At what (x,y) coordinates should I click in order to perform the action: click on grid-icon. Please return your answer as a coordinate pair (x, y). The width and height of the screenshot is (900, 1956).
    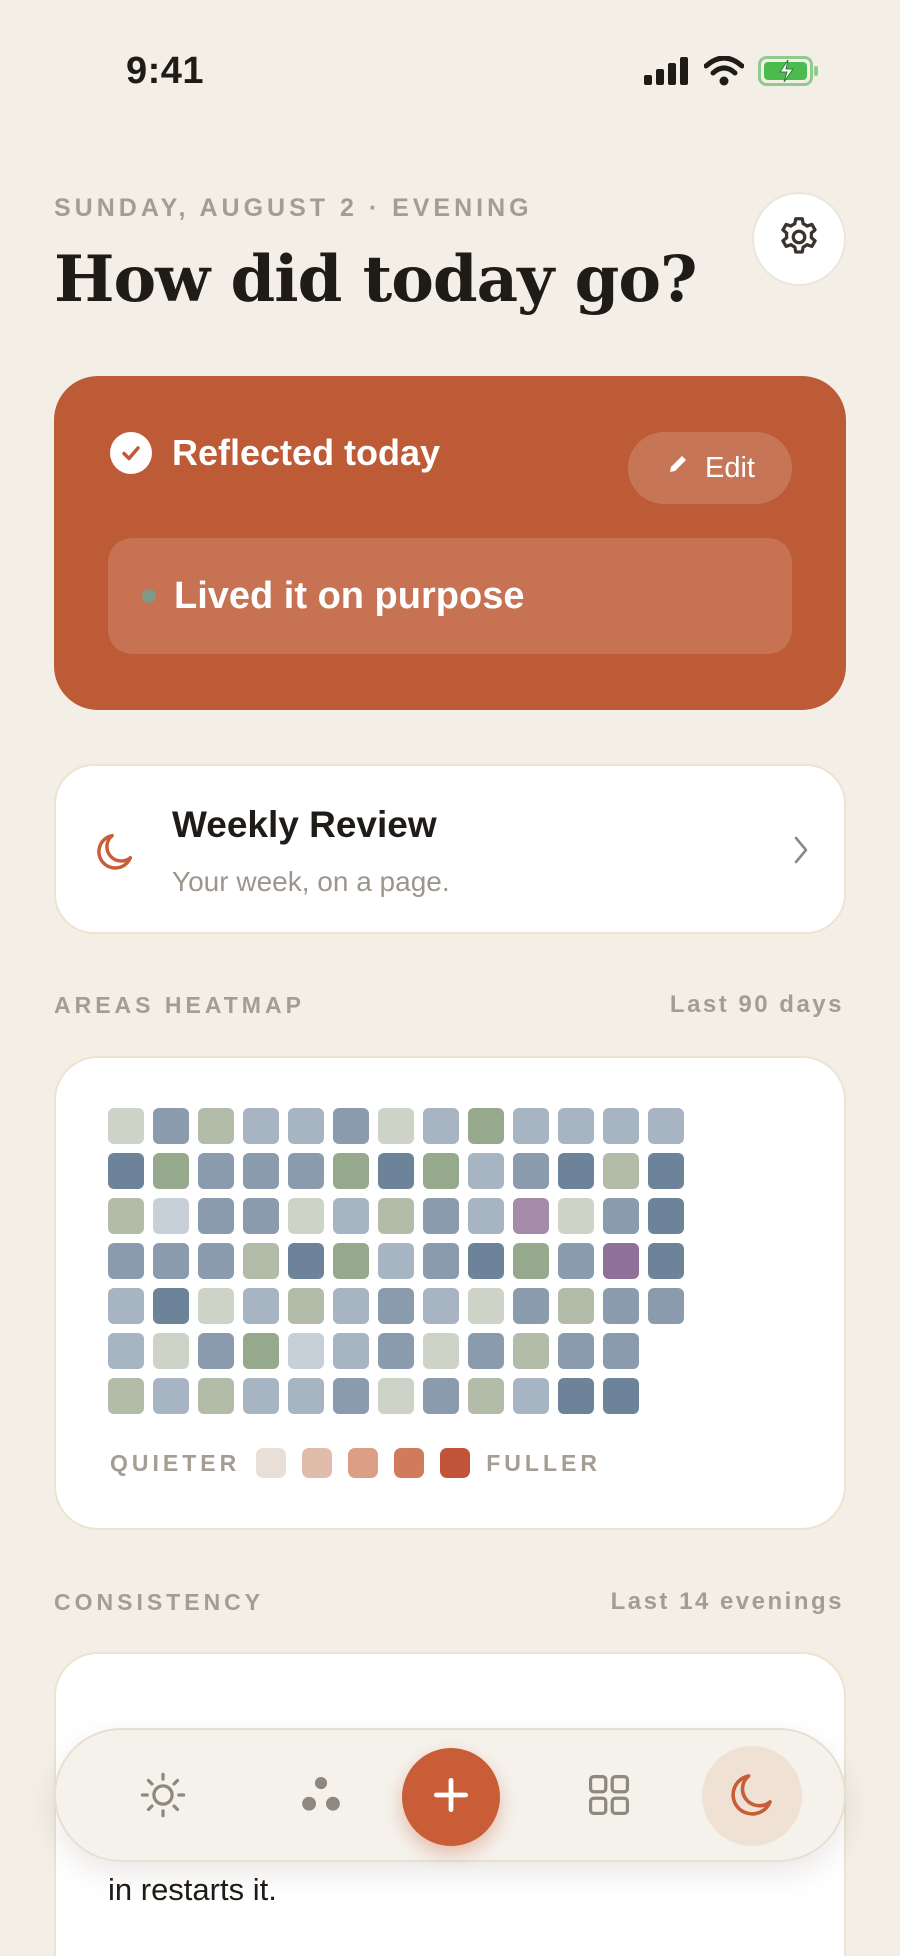
    Looking at the image, I should click on (609, 1797).